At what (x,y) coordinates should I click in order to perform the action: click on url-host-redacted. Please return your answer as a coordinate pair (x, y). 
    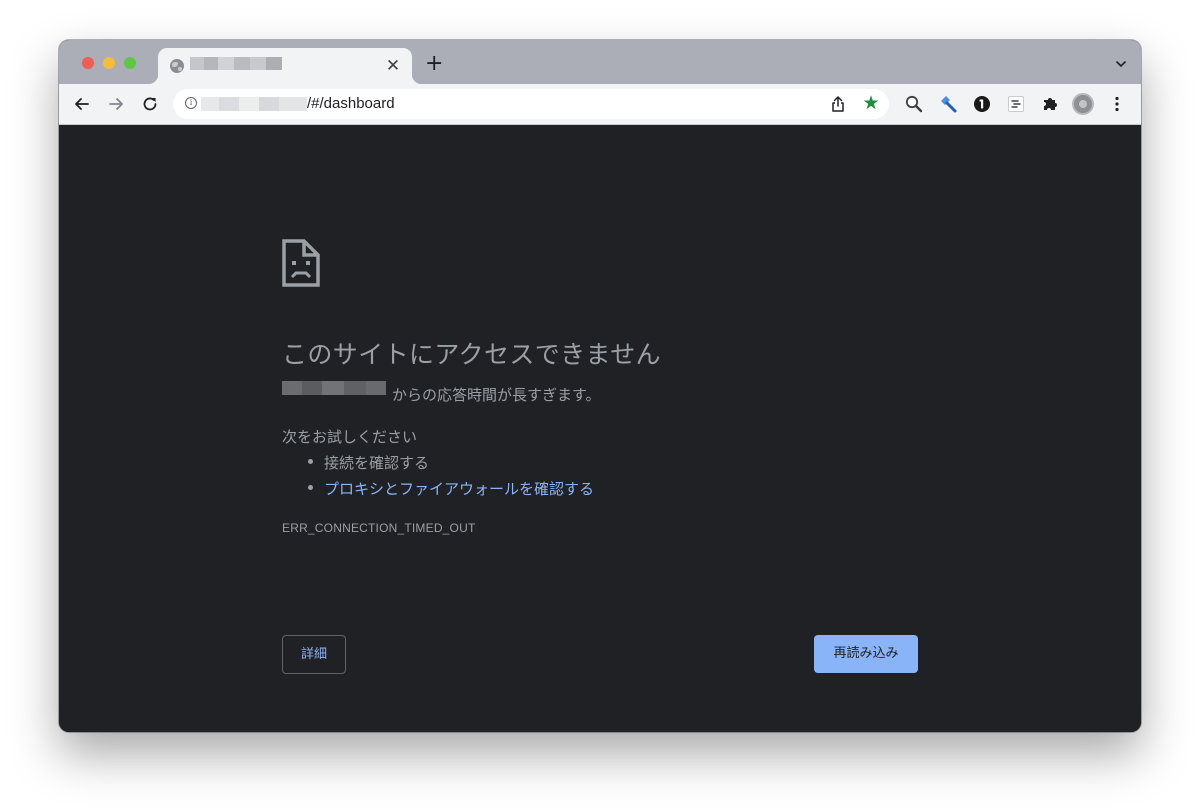
    Looking at the image, I should click on (254, 104).